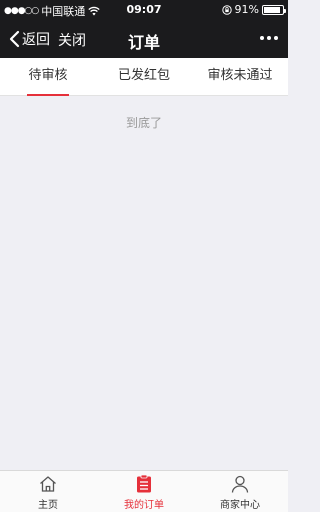 This screenshot has height=512, width=320. I want to click on tab-pending-review: 待审核, so click(48, 77).